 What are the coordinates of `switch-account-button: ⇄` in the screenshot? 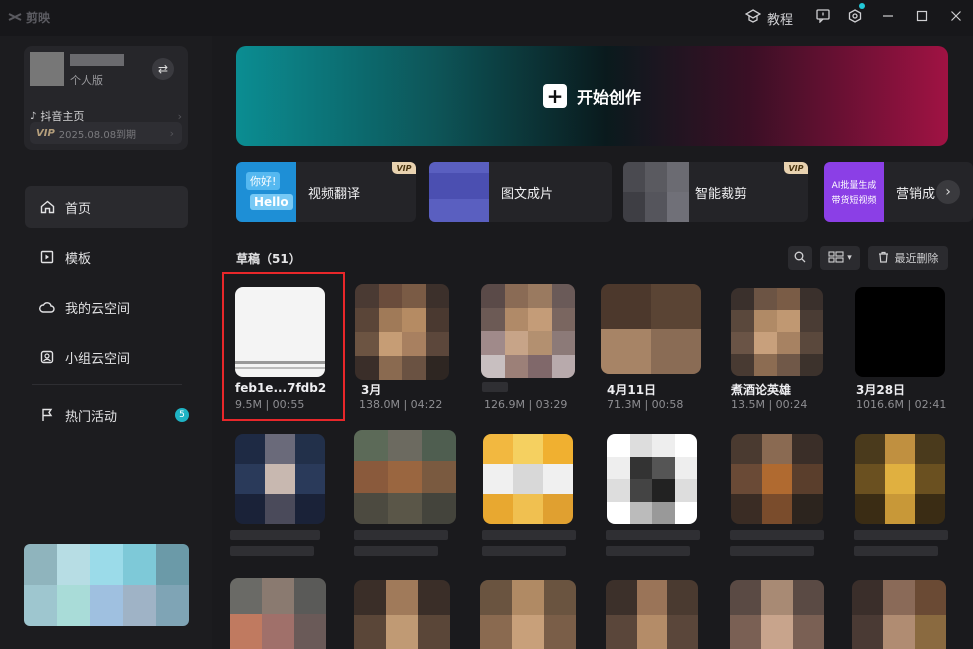 It's located at (163, 69).